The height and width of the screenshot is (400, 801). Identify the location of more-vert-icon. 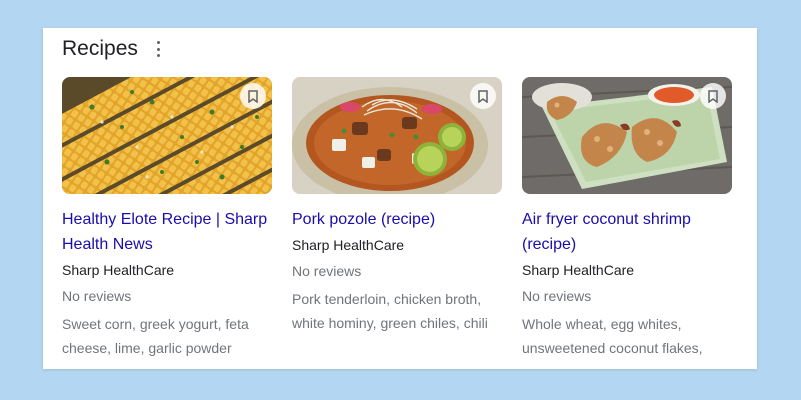
(159, 49).